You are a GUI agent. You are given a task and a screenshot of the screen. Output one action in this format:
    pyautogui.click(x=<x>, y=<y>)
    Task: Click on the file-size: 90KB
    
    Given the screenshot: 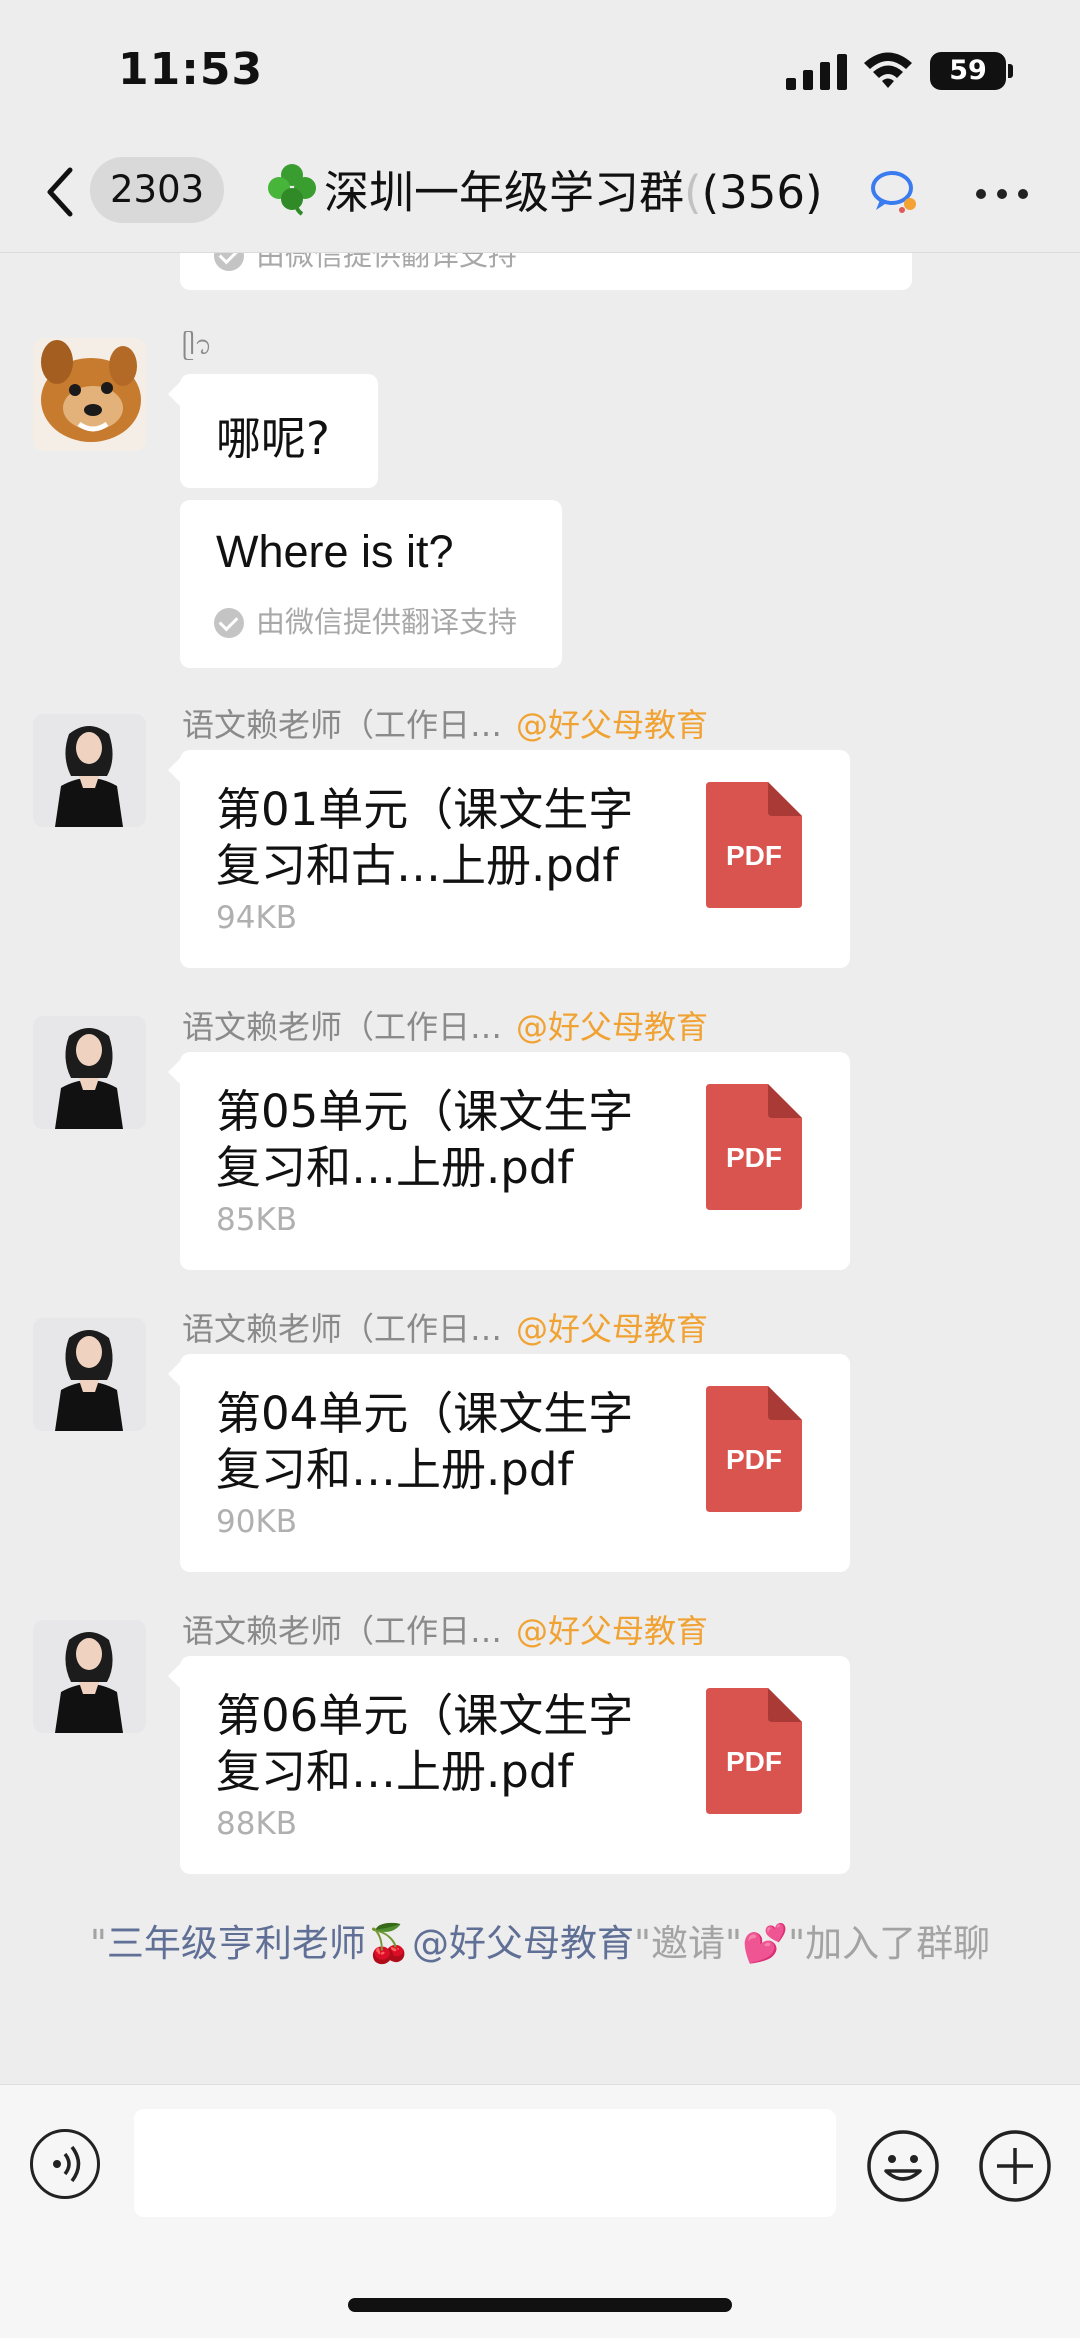 What is the action you would take?
    pyautogui.click(x=257, y=1522)
    